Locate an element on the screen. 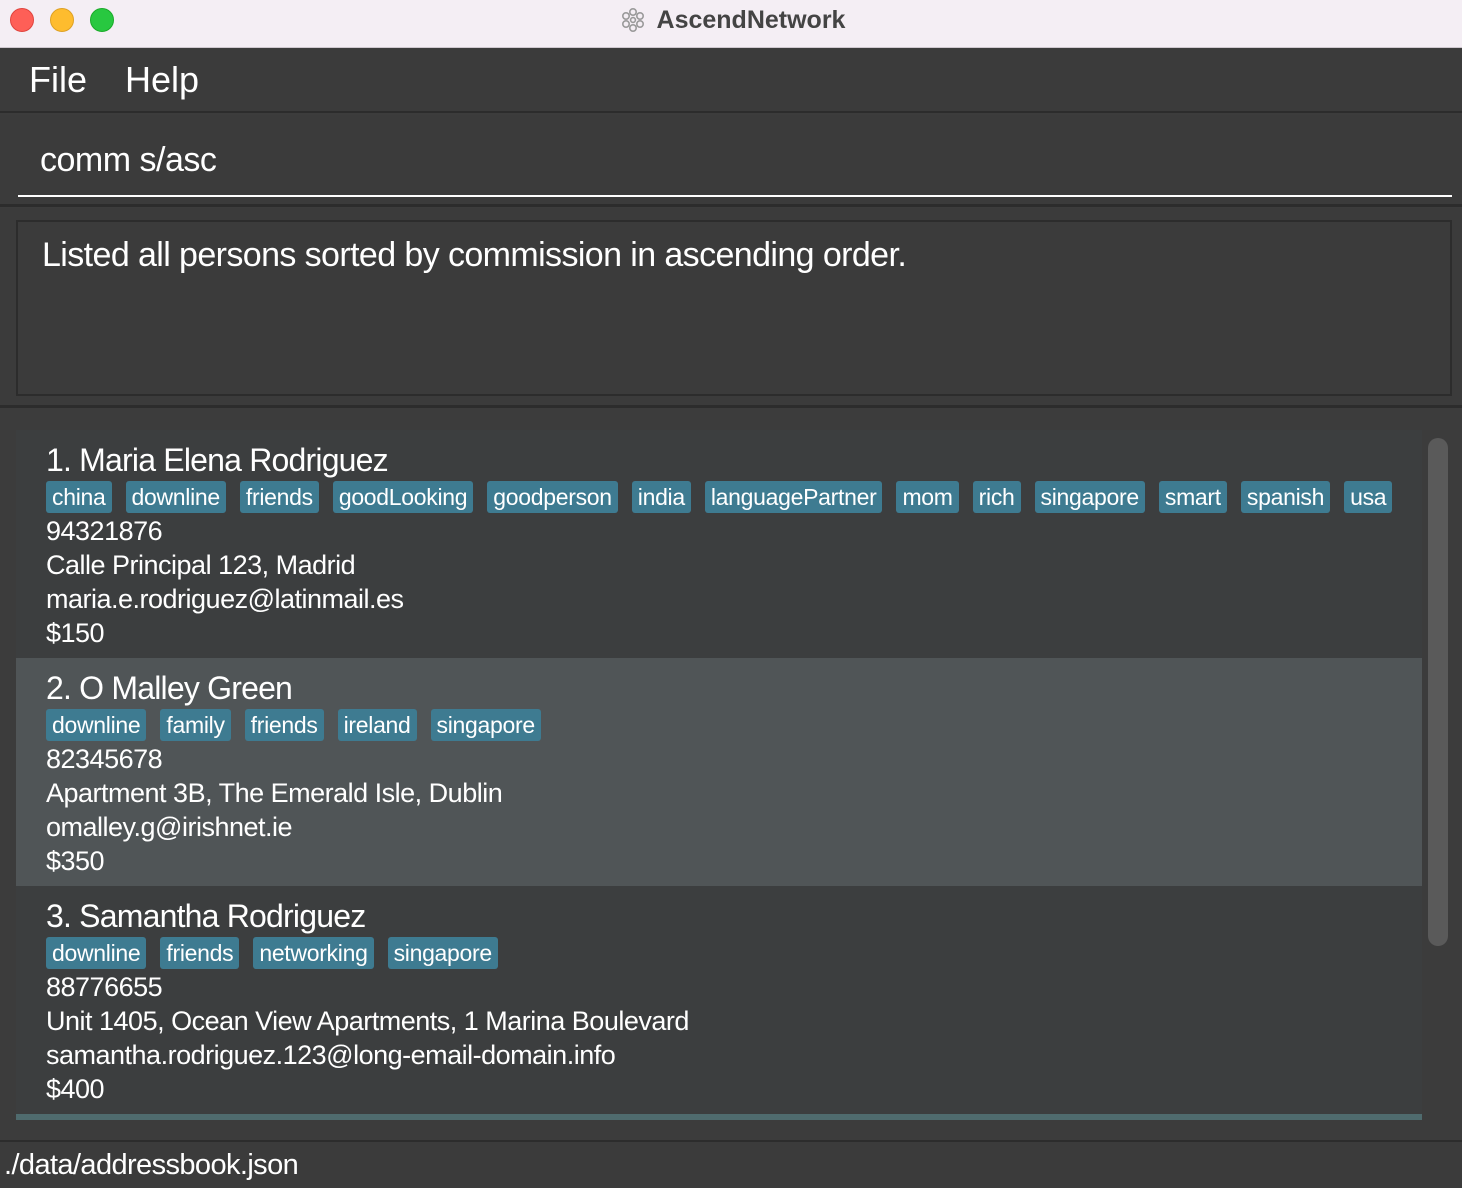 This screenshot has width=1462, height=1188. tag: smart is located at coordinates (1192, 497).